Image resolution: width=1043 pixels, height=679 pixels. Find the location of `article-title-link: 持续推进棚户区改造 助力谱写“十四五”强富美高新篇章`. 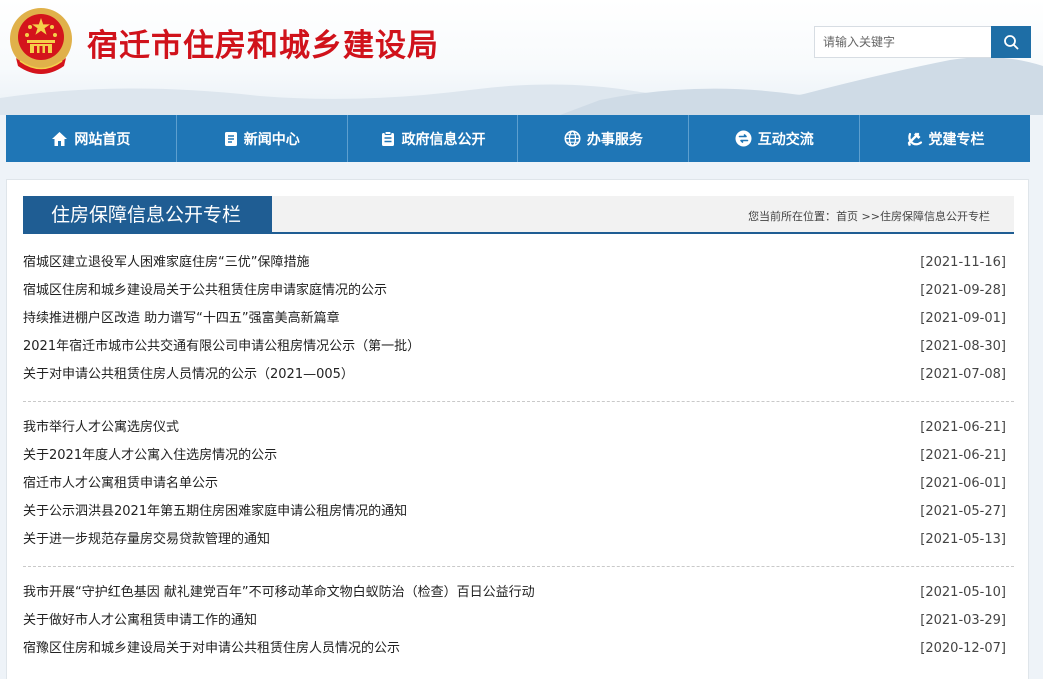

article-title-link: 持续推进棚户区改造 助力谱写“十四五”强富美高新篇章 is located at coordinates (181, 319).